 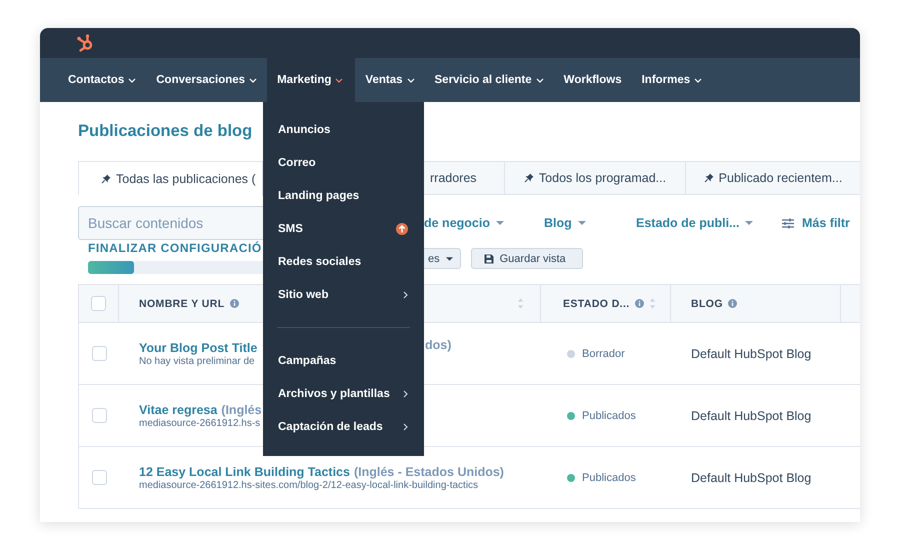 What do you see at coordinates (590, 223) in the screenshot?
I see `filter-dropdown: Blog` at bounding box center [590, 223].